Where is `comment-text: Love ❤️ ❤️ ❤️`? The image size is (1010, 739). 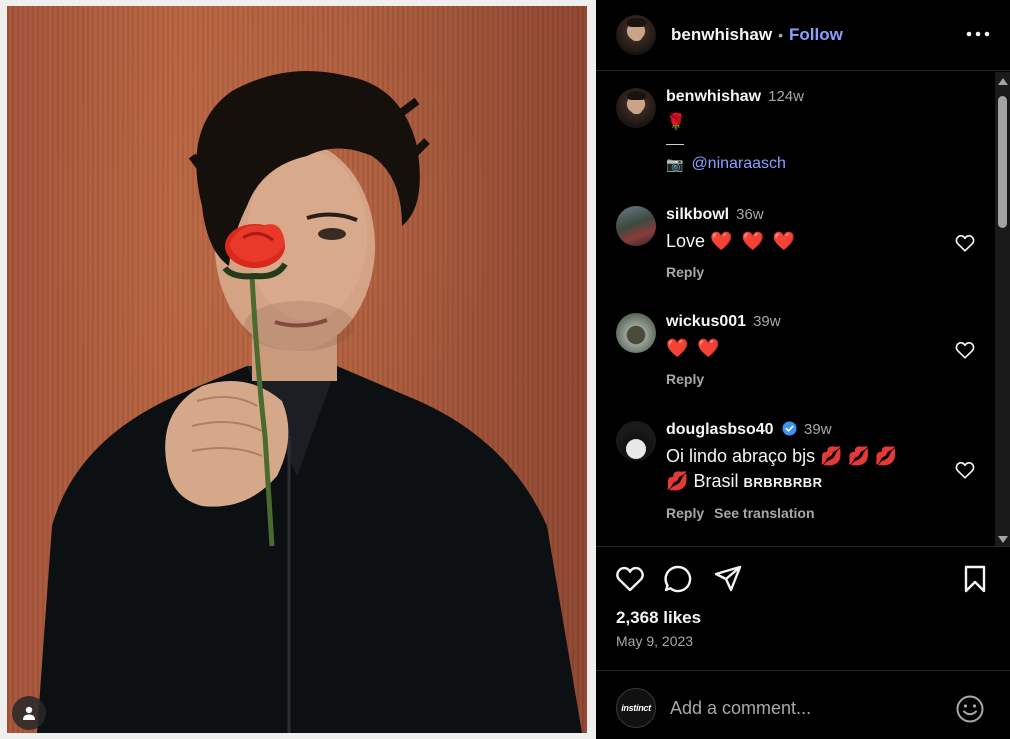
comment-text: Love ❤️ ❤️ ❤️ is located at coordinates (801, 241).